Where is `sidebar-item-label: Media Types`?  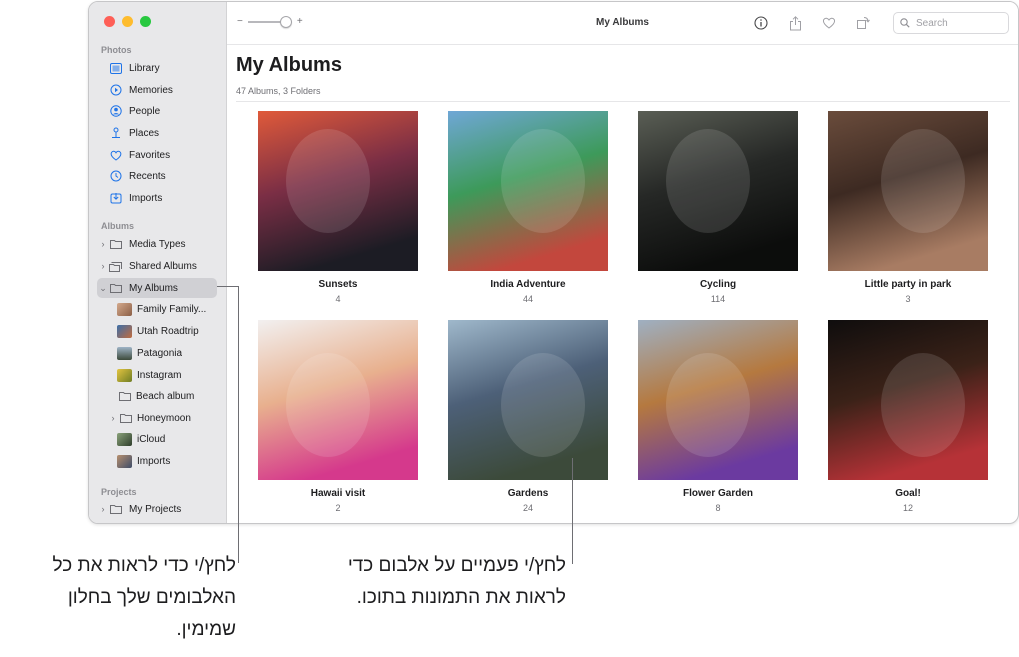
sidebar-item-label: Media Types is located at coordinates (157, 244).